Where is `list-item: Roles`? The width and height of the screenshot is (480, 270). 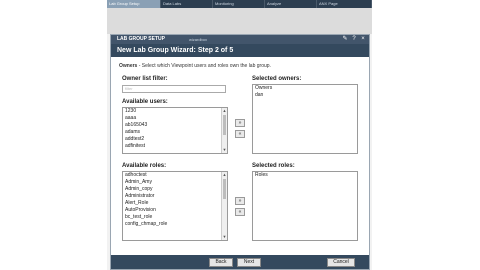 list-item: Roles is located at coordinates (305, 175).